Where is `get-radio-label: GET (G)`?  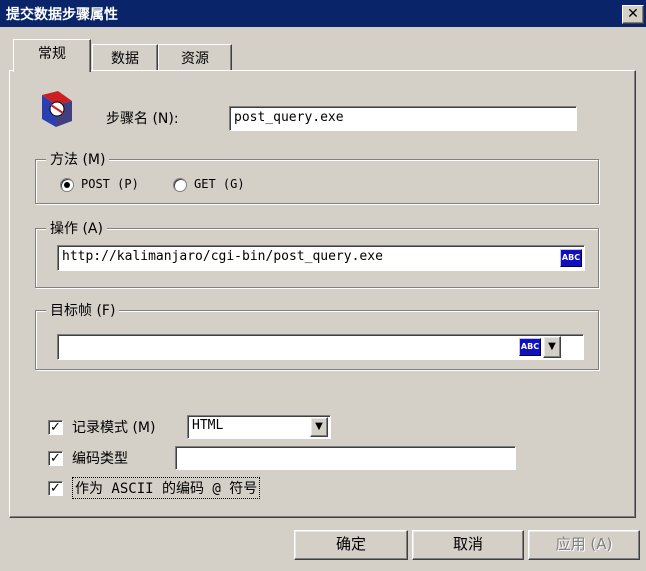 get-radio-label: GET (G) is located at coordinates (219, 184).